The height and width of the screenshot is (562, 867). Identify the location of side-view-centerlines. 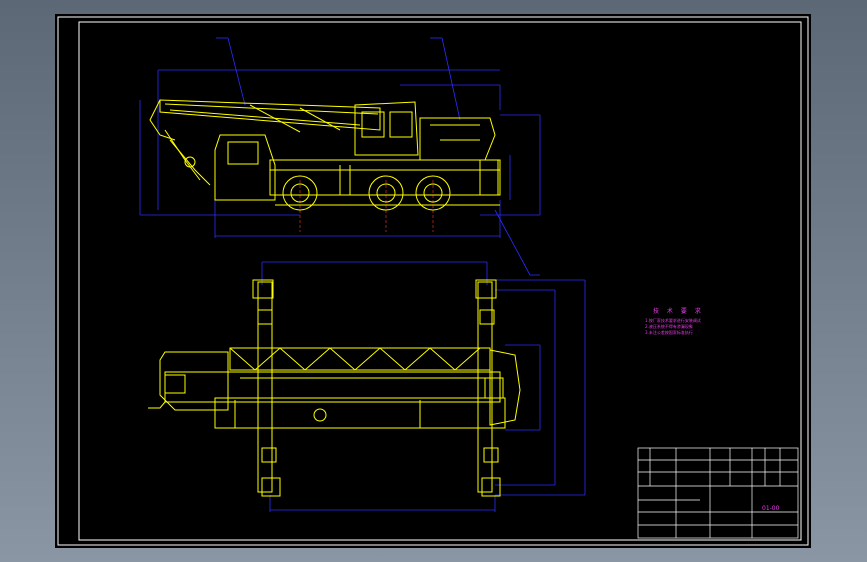
(366, 206).